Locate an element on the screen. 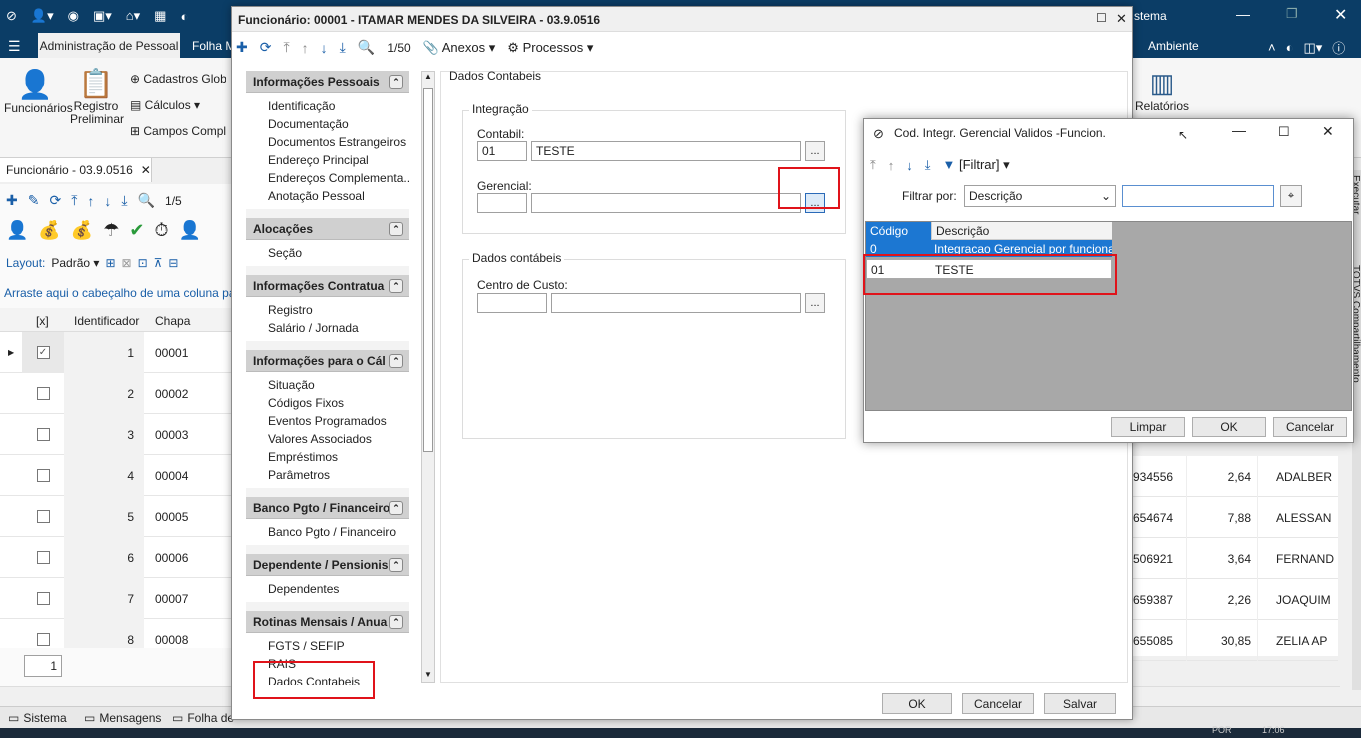 The image size is (1361, 738). relatorios-button: ▥ Relatórios is located at coordinates (1162, 90).